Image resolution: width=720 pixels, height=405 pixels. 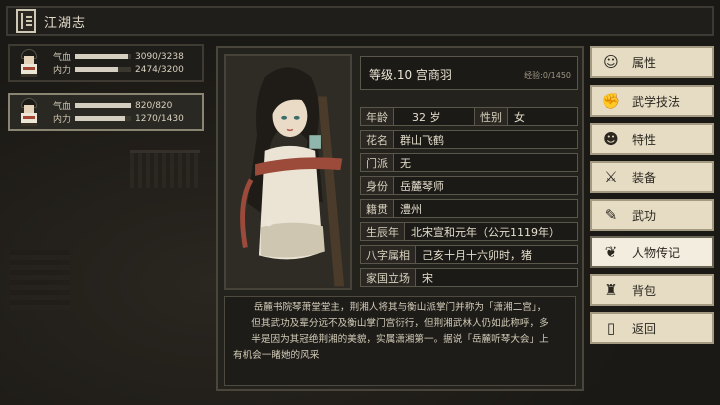 I want to click on book-icon, so click(x=26, y=21).